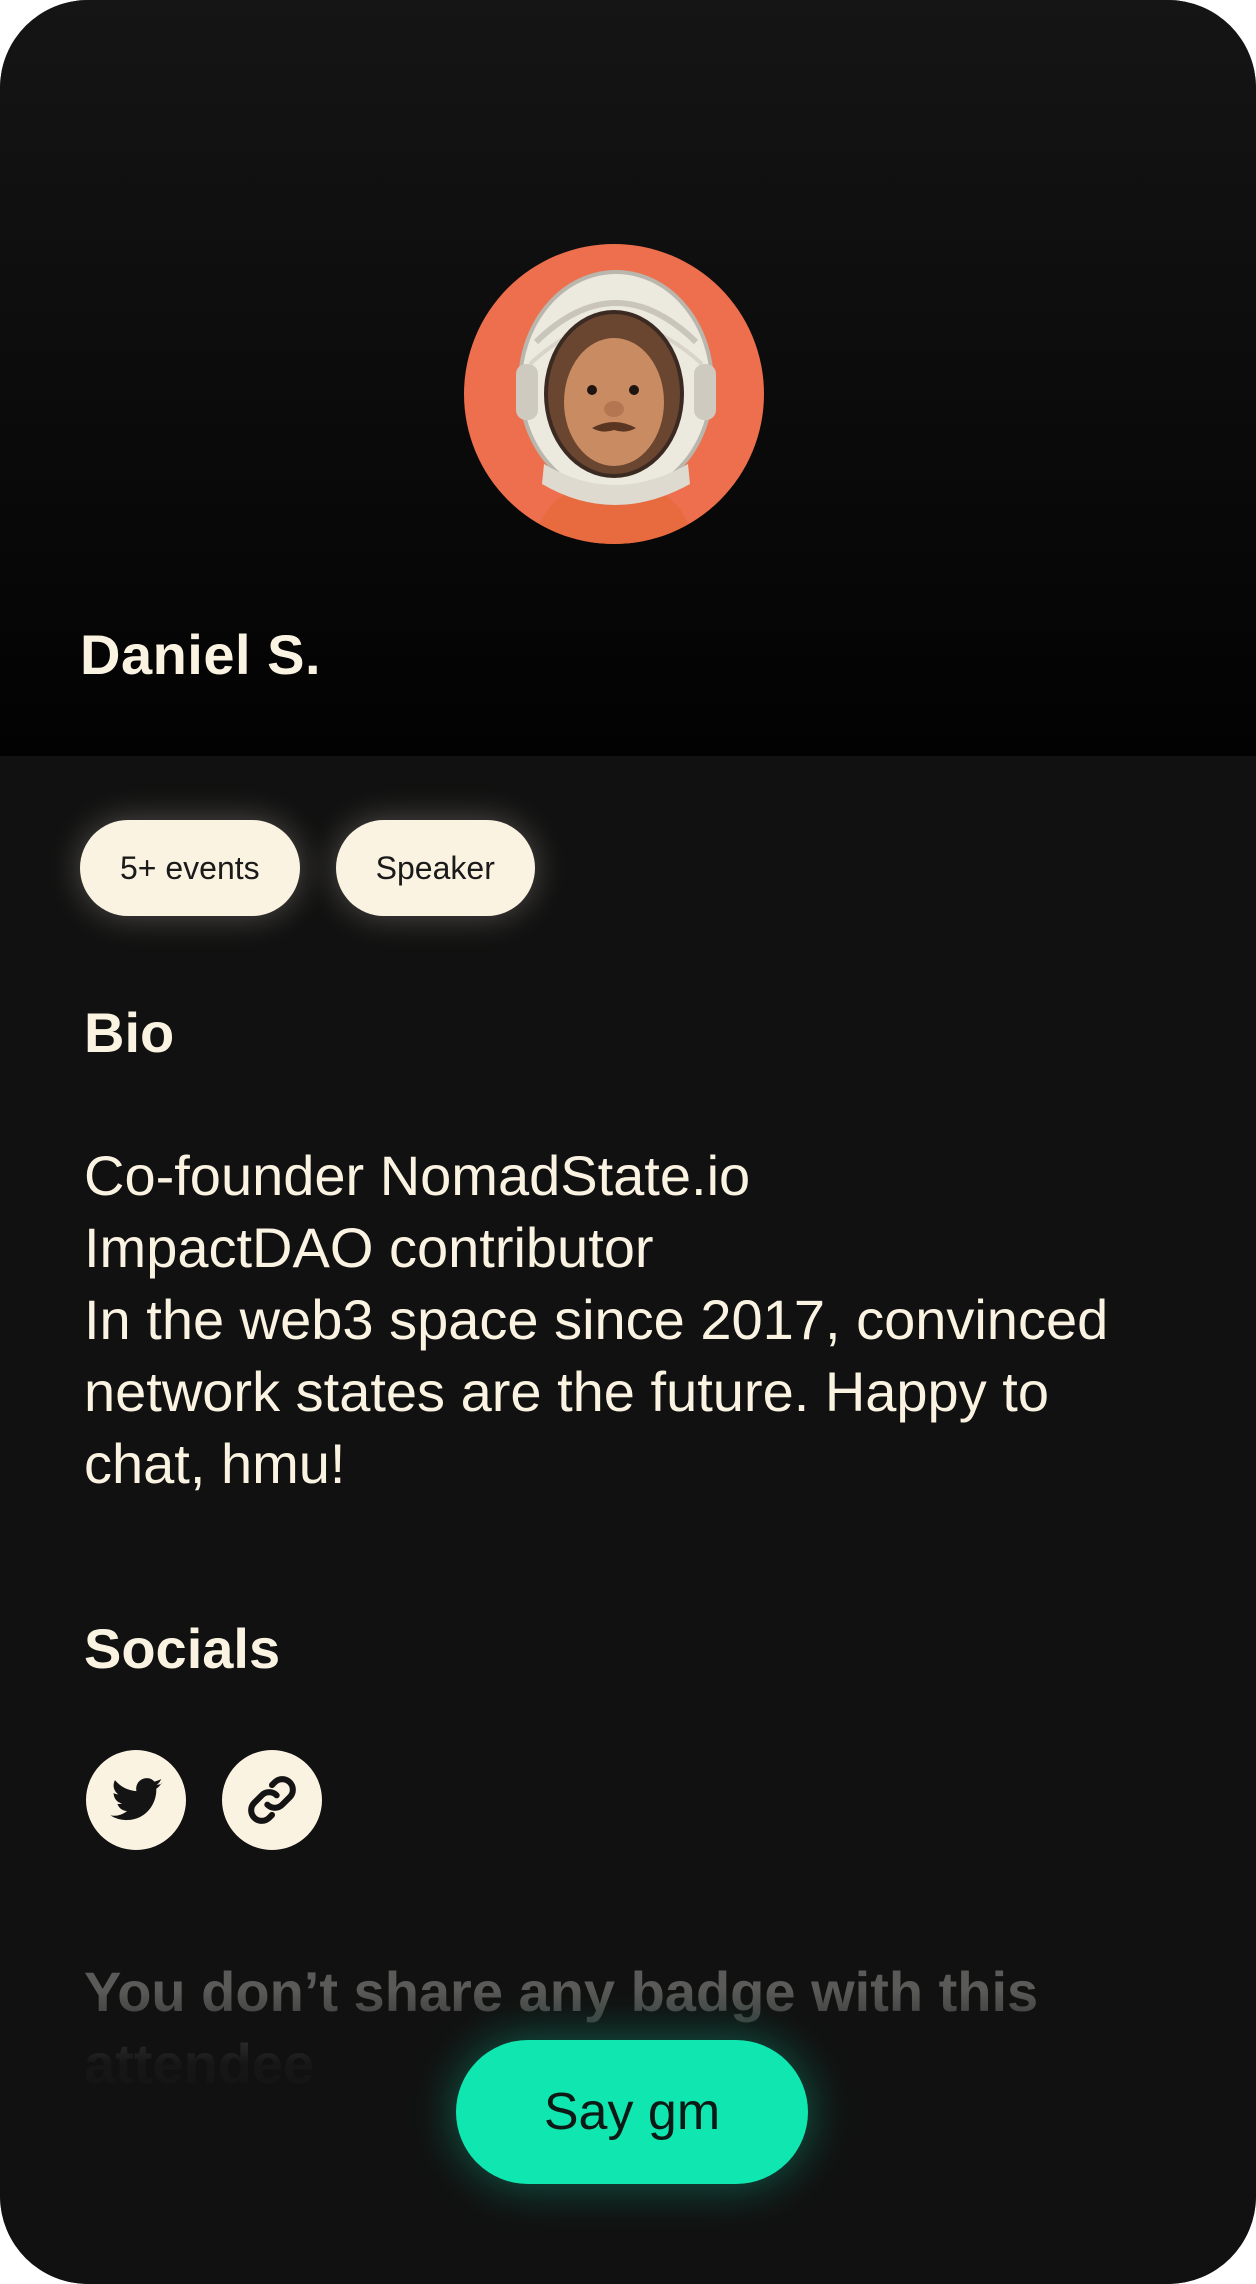  I want to click on bio-heading: Bio, so click(129, 1032).